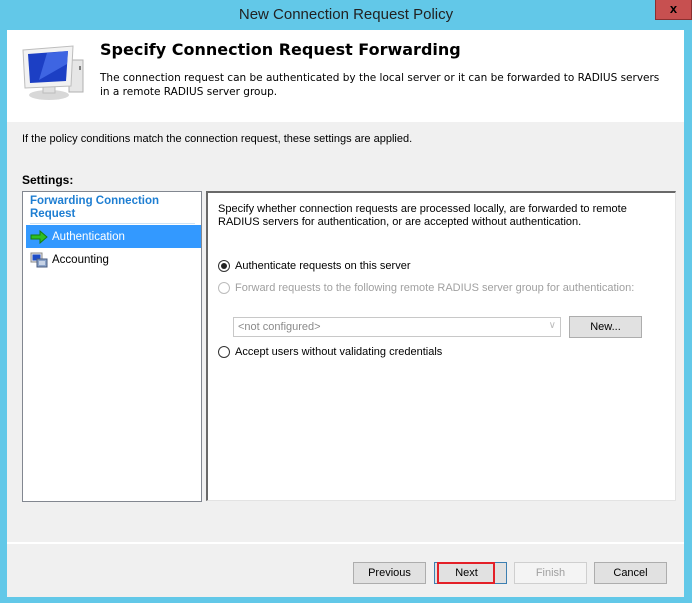 The image size is (692, 603). I want to click on settings-label: Settings:, so click(48, 180).